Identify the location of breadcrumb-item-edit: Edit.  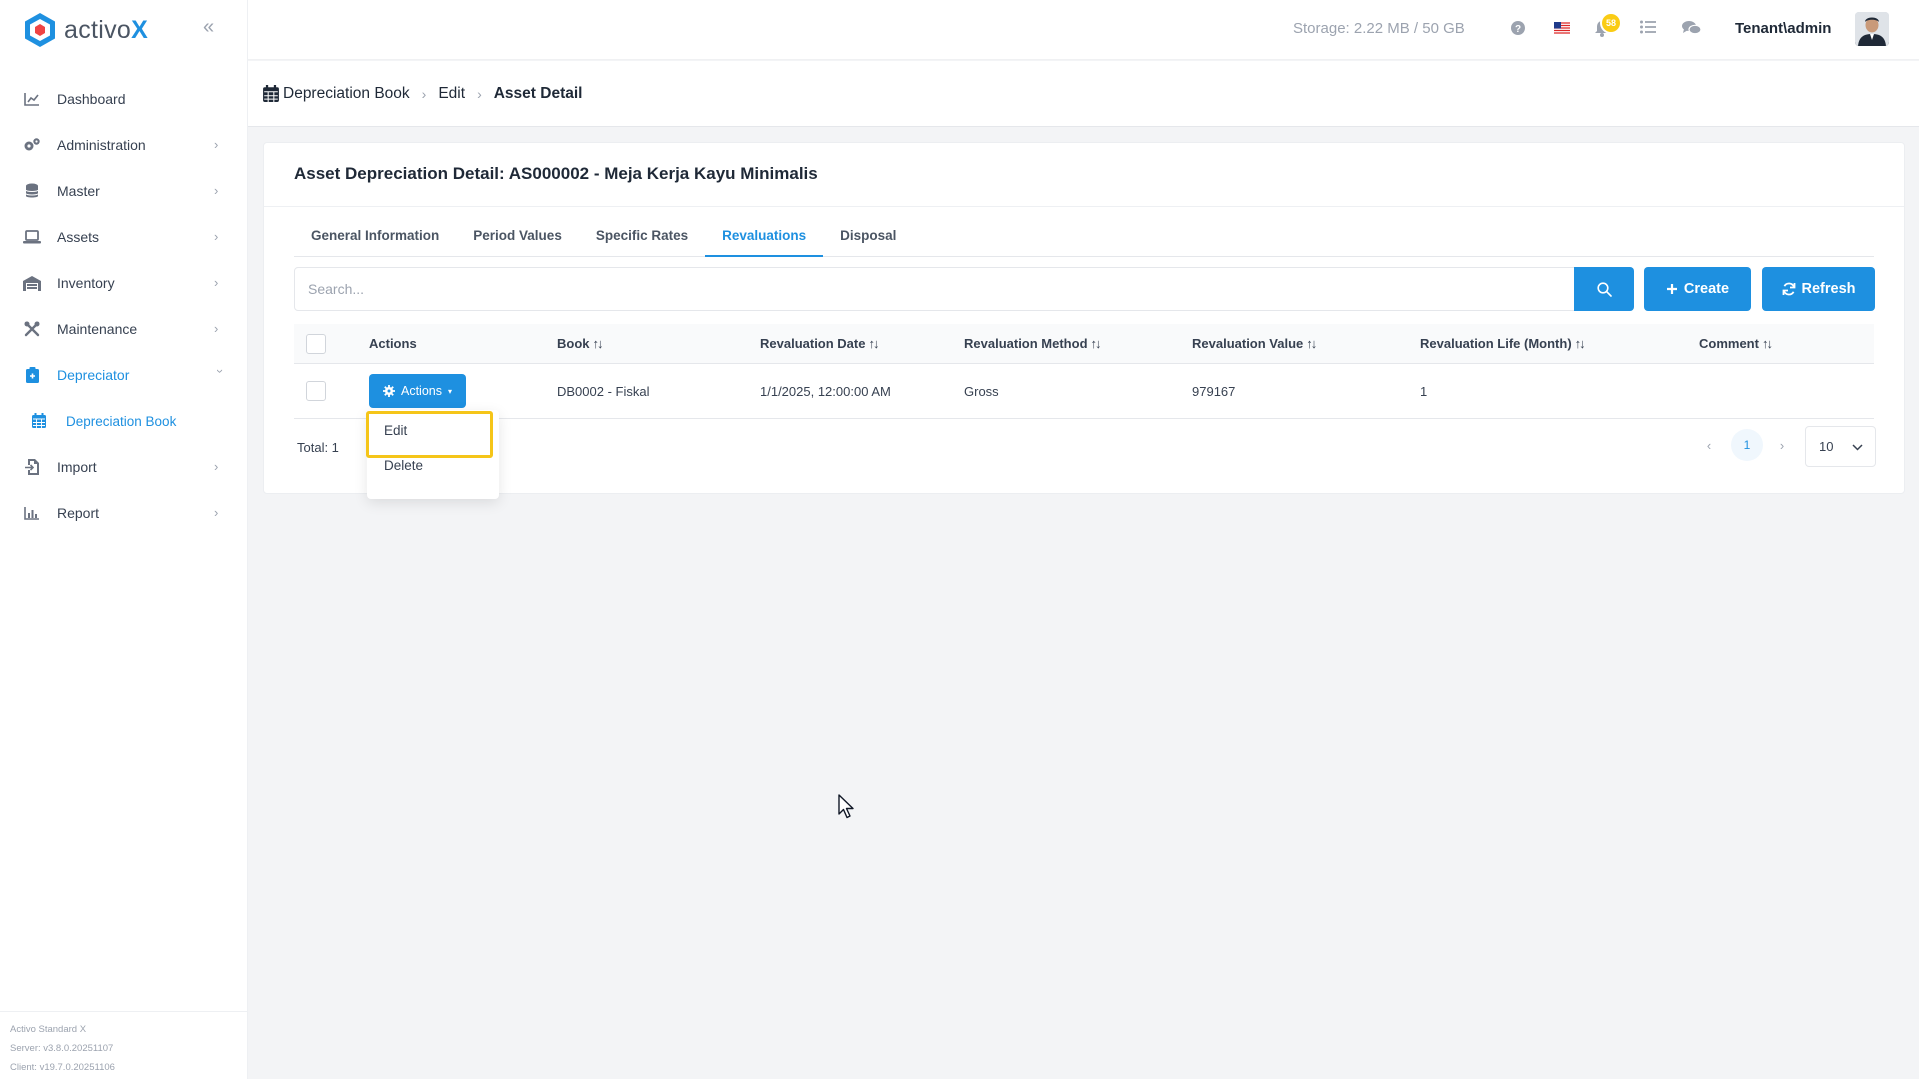
(451, 94).